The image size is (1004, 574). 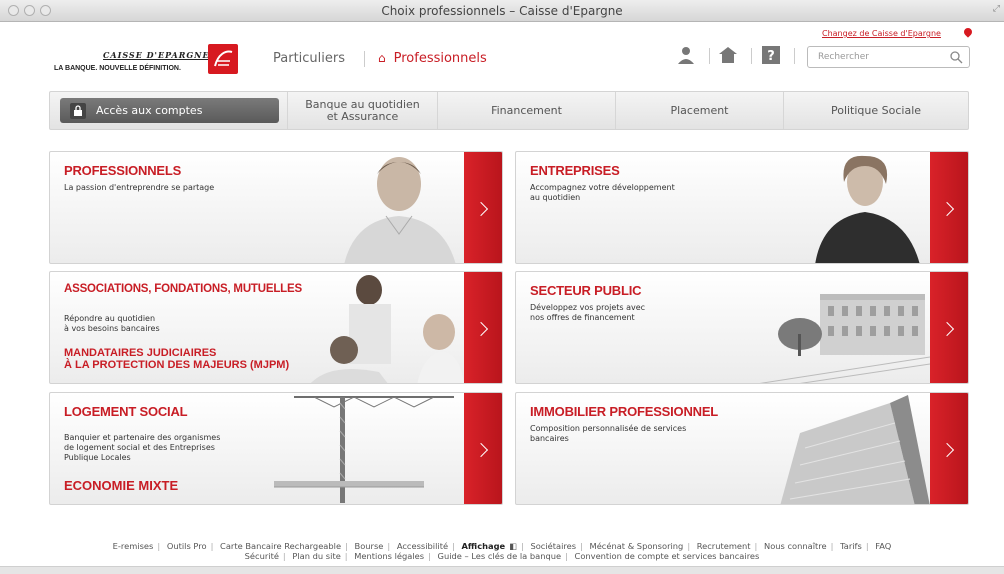 What do you see at coordinates (133, 546) in the screenshot?
I see `footer-link: E-remises` at bounding box center [133, 546].